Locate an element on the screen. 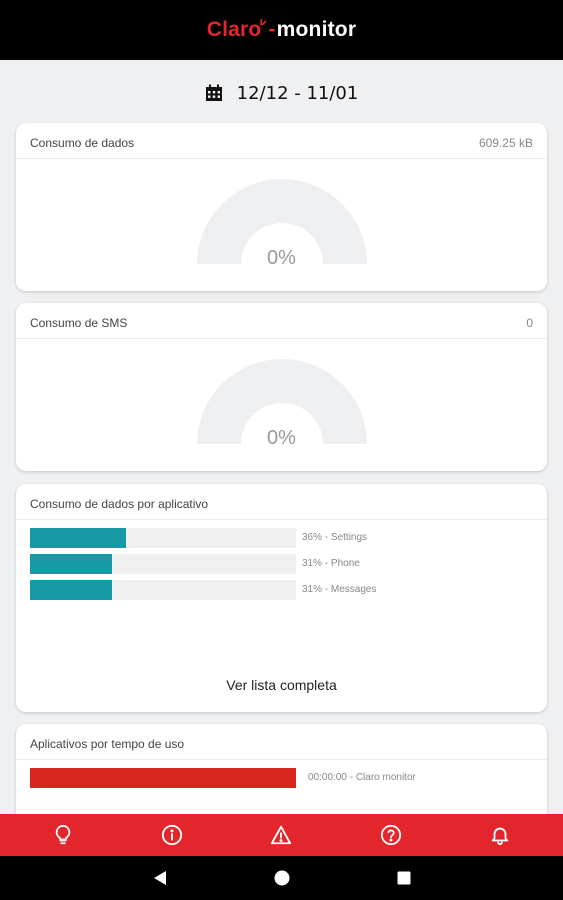 This screenshot has width=563, height=900. app-usage-row: 36% - Settings is located at coordinates (280, 538).